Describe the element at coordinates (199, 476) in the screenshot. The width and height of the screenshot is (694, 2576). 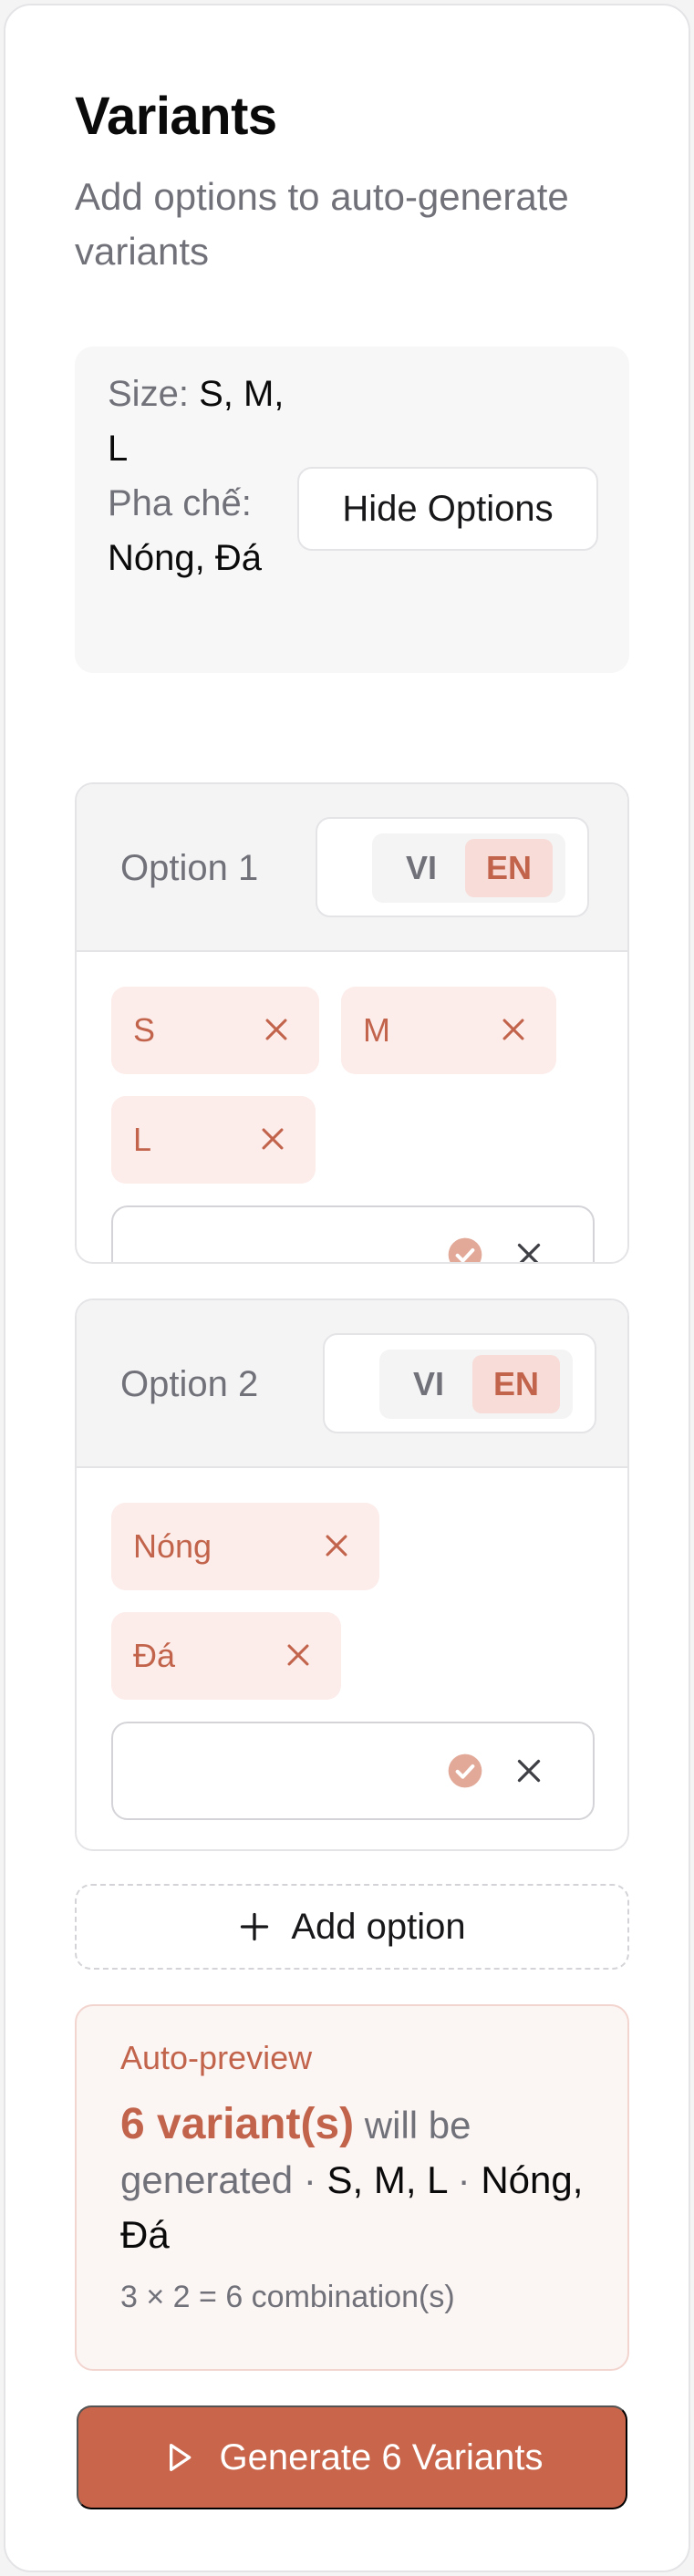
I see `summary-text: Size: S, M, L Pha chế: Nóng, Đá` at that location.